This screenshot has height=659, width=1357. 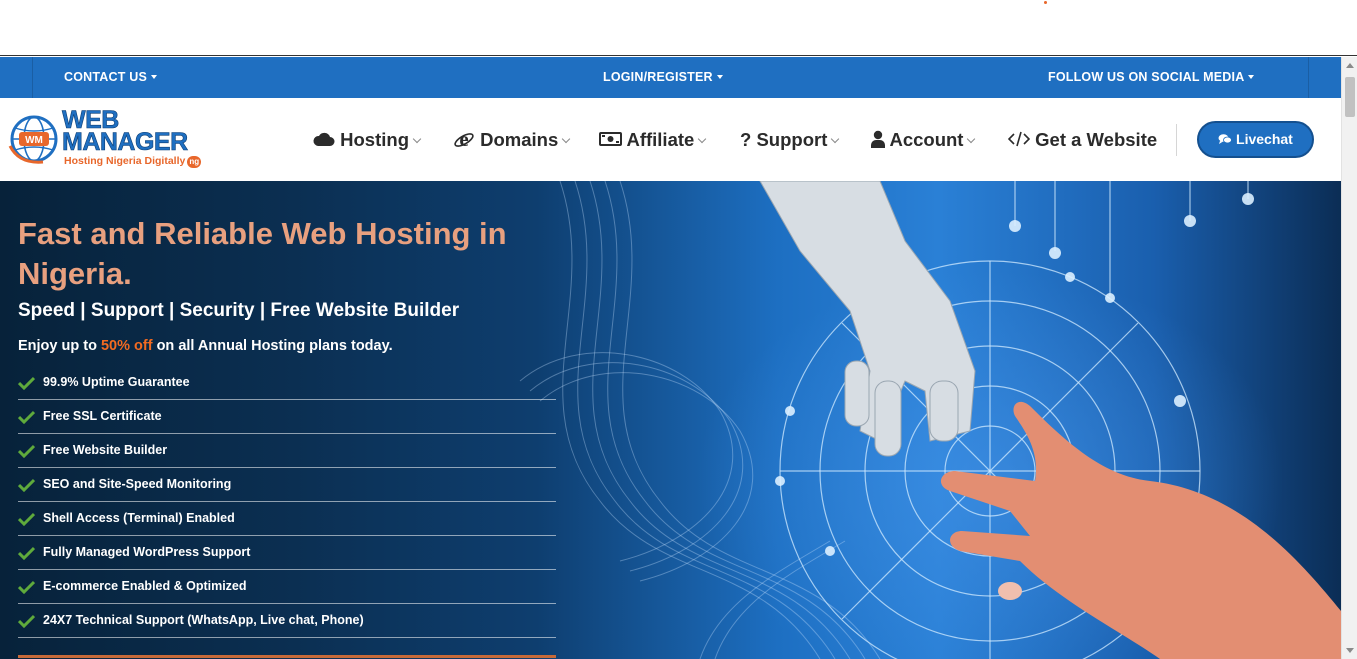 What do you see at coordinates (1225, 139) in the screenshot?
I see `chat-icon` at bounding box center [1225, 139].